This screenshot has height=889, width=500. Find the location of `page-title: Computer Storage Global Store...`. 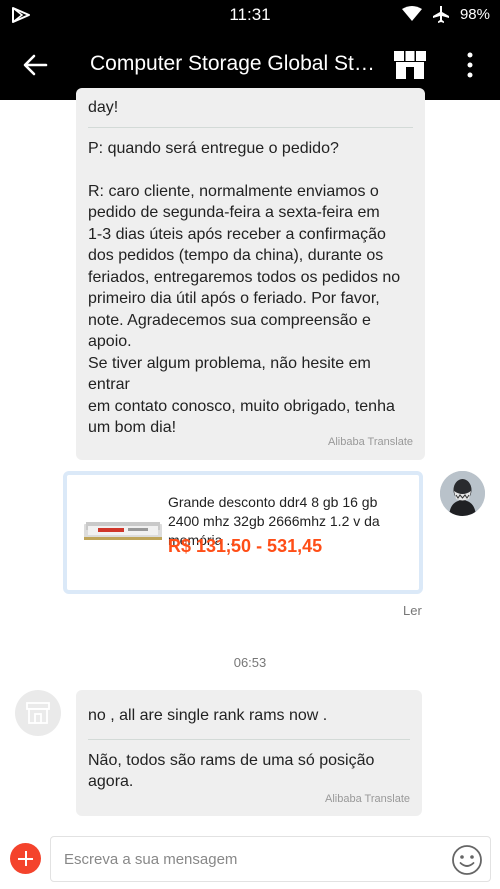

page-title: Computer Storage Global Store... is located at coordinates (232, 63).